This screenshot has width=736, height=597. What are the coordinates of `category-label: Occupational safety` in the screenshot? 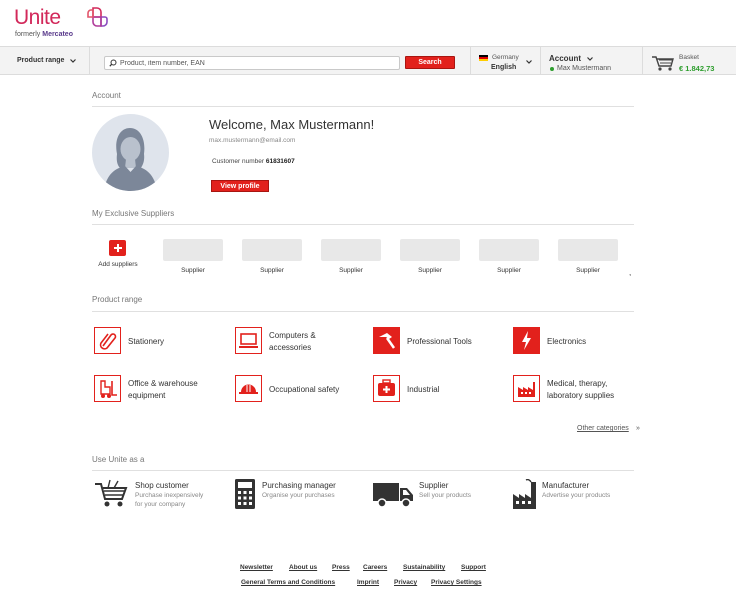 It's located at (304, 389).